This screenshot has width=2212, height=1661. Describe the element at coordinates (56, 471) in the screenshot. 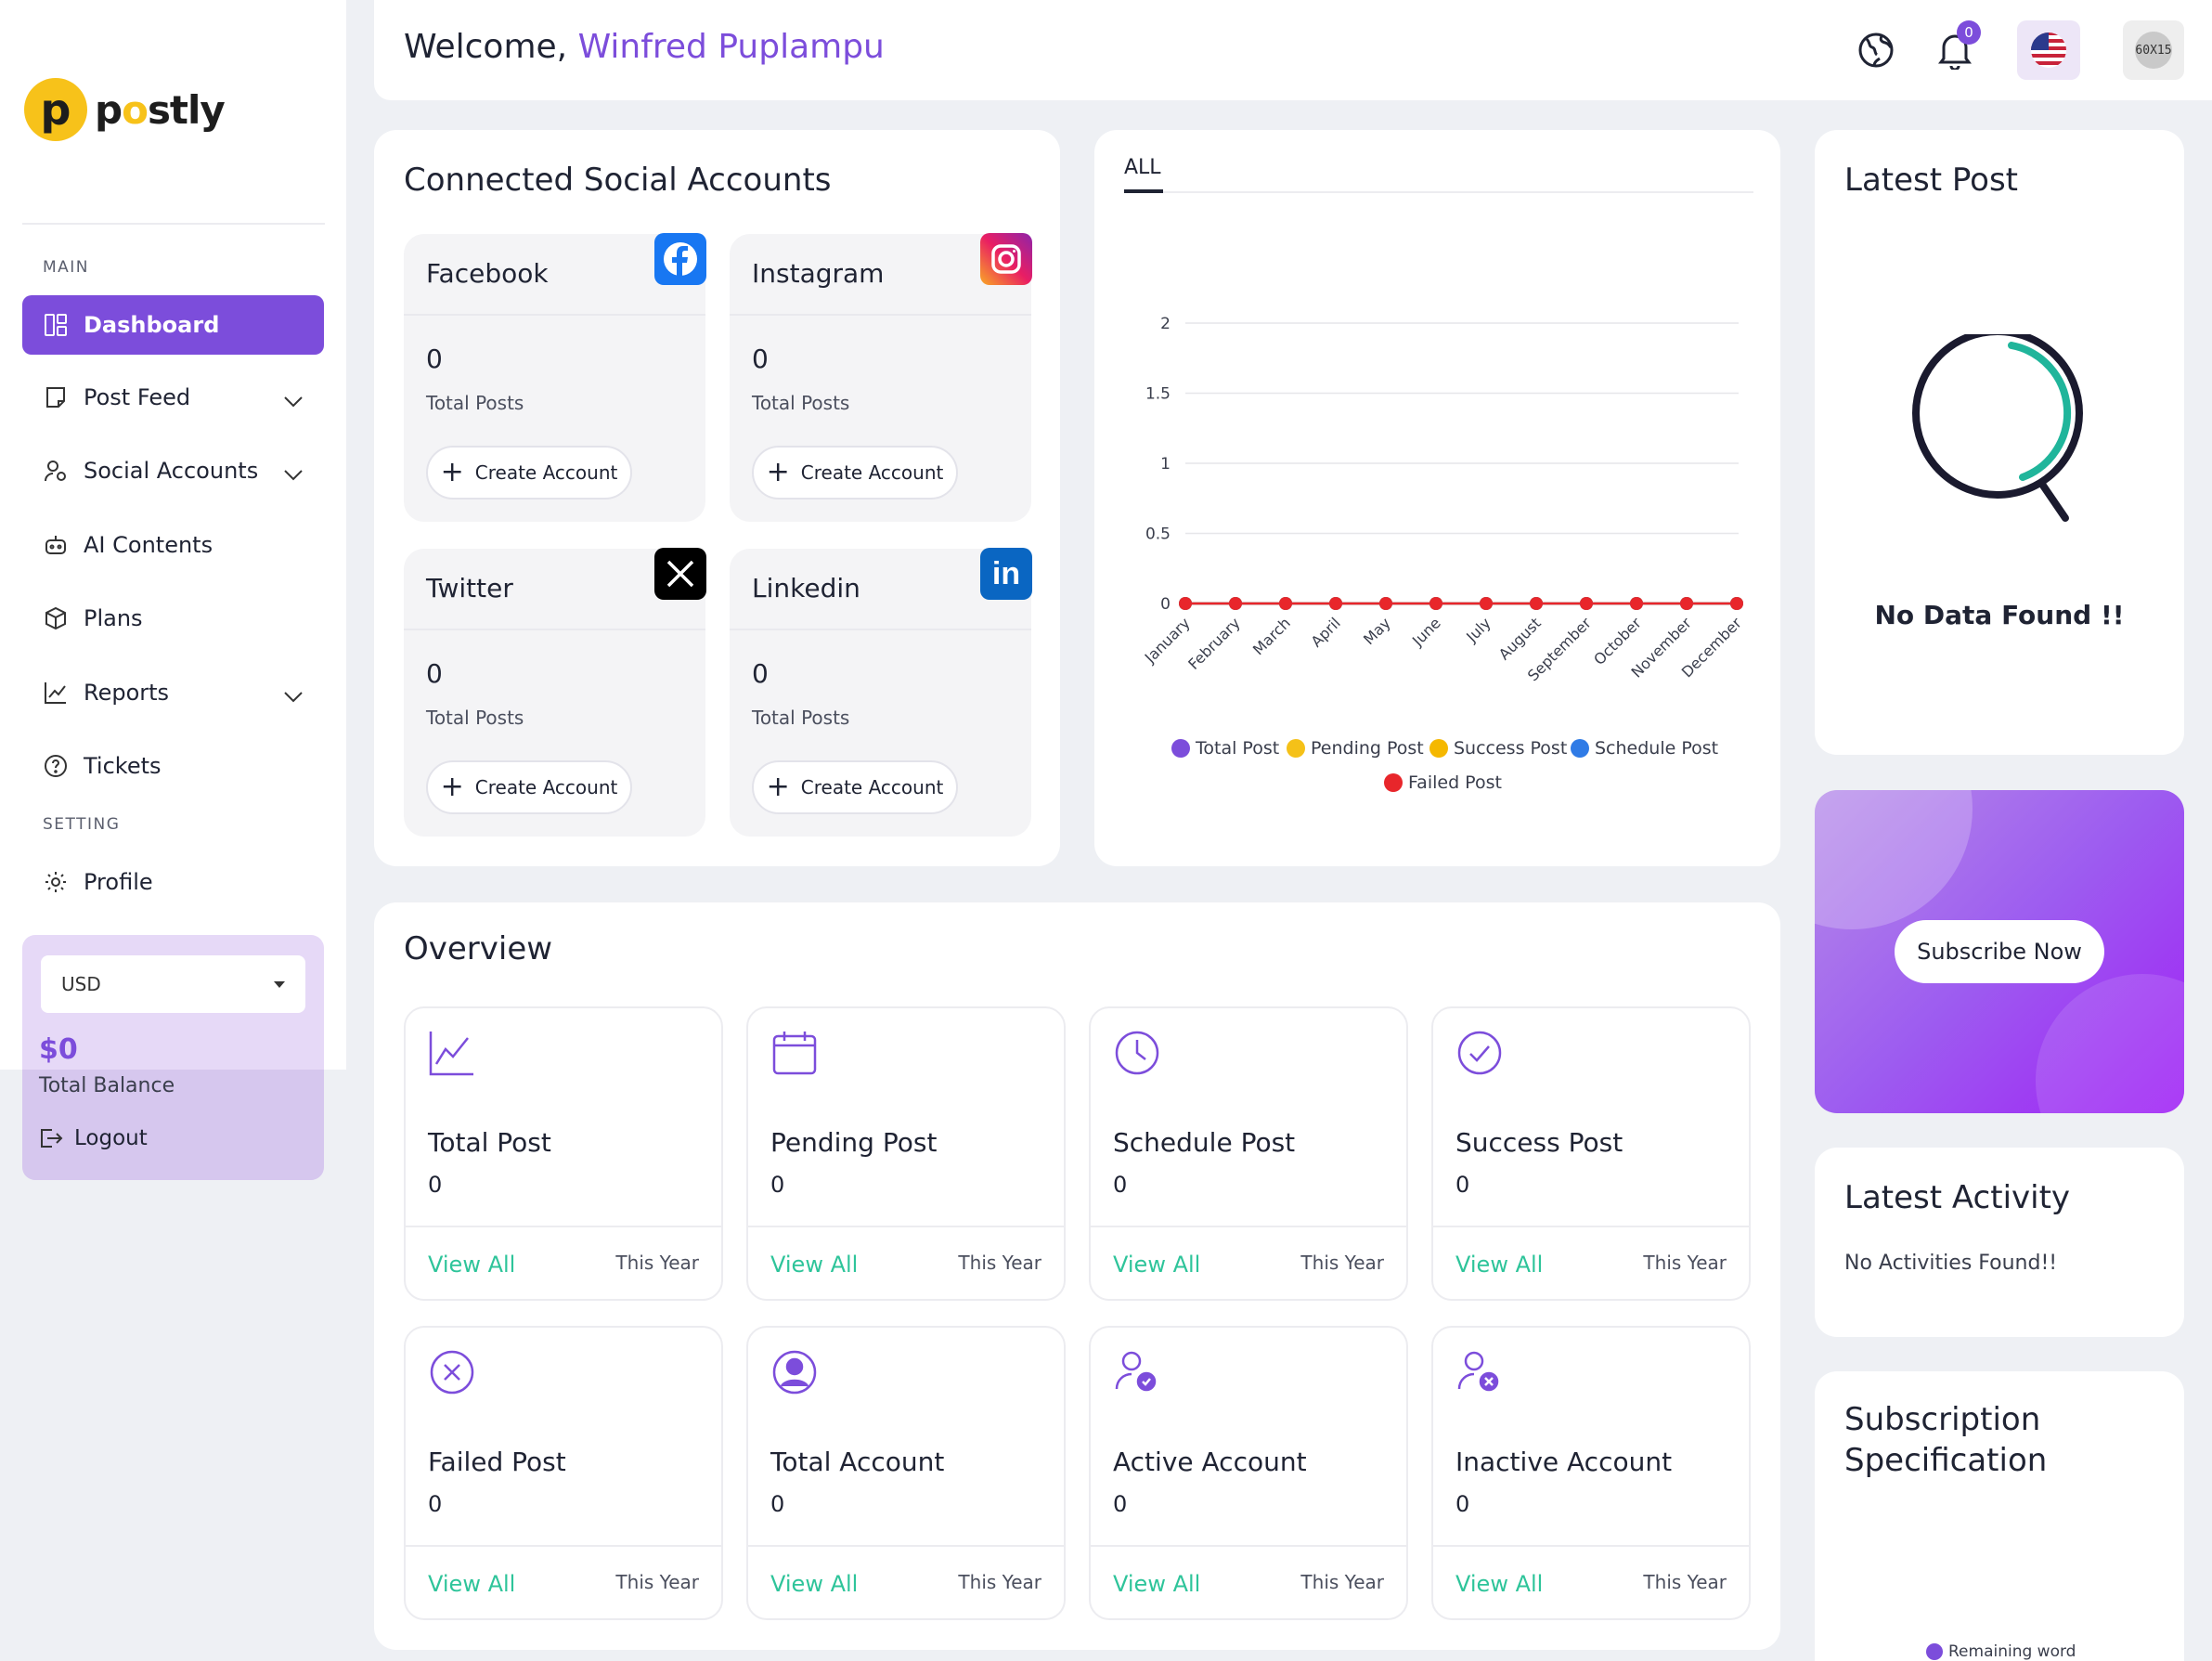

I see `social-accounts-icon` at that location.